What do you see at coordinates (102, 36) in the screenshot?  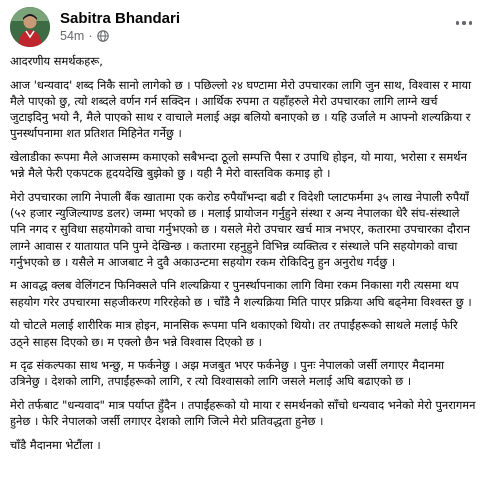 I see `globe-icon` at bounding box center [102, 36].